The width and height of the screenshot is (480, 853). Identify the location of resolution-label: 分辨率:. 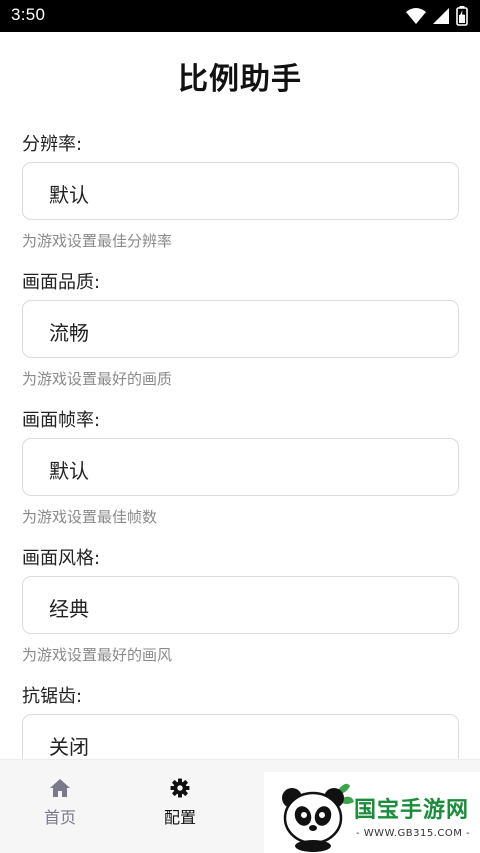
(52, 144).